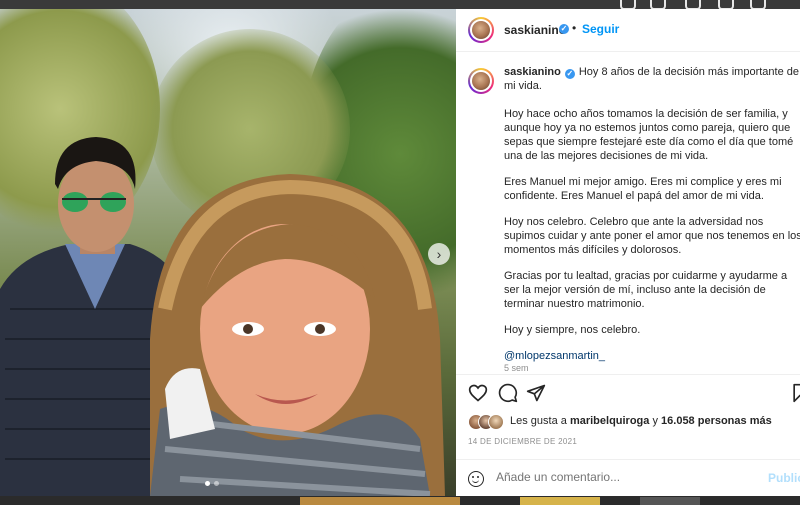 The height and width of the screenshot is (505, 800). What do you see at coordinates (508, 393) in the screenshot?
I see `comment-icon` at bounding box center [508, 393].